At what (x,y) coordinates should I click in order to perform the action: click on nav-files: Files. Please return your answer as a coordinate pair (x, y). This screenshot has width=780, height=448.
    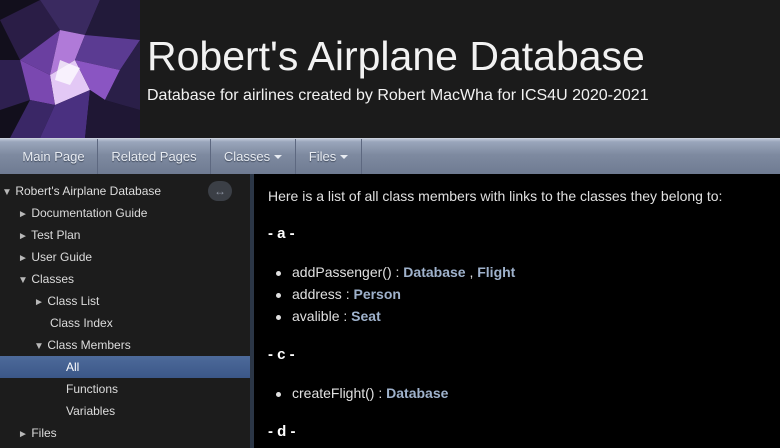
    Looking at the image, I should click on (329, 157).